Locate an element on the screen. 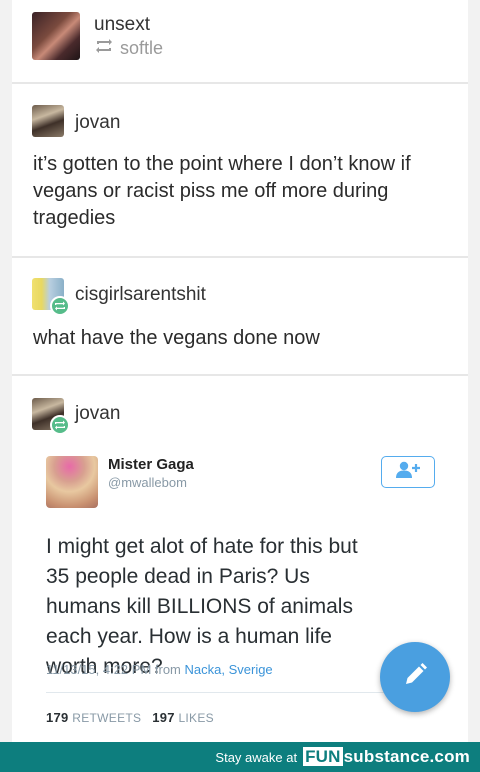 Image resolution: width=480 pixels, height=772 pixels. reblogged-from-username: softle is located at coordinates (142, 48).